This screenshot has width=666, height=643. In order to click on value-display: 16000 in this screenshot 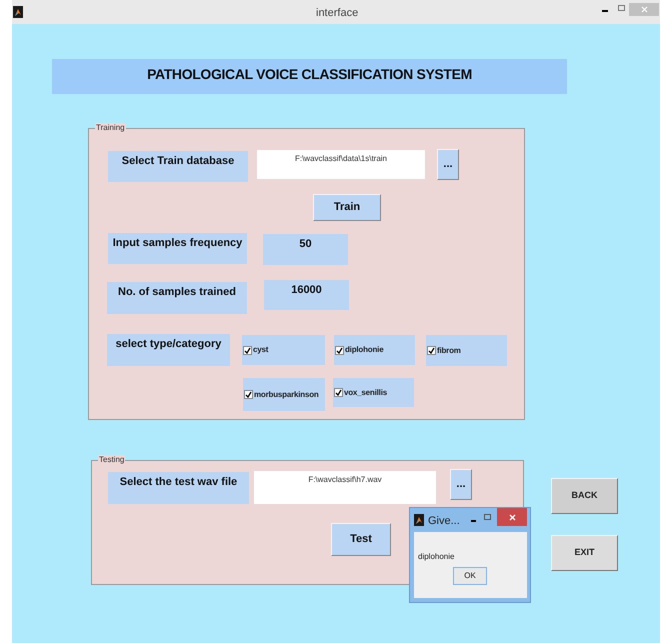, I will do `click(306, 295)`.